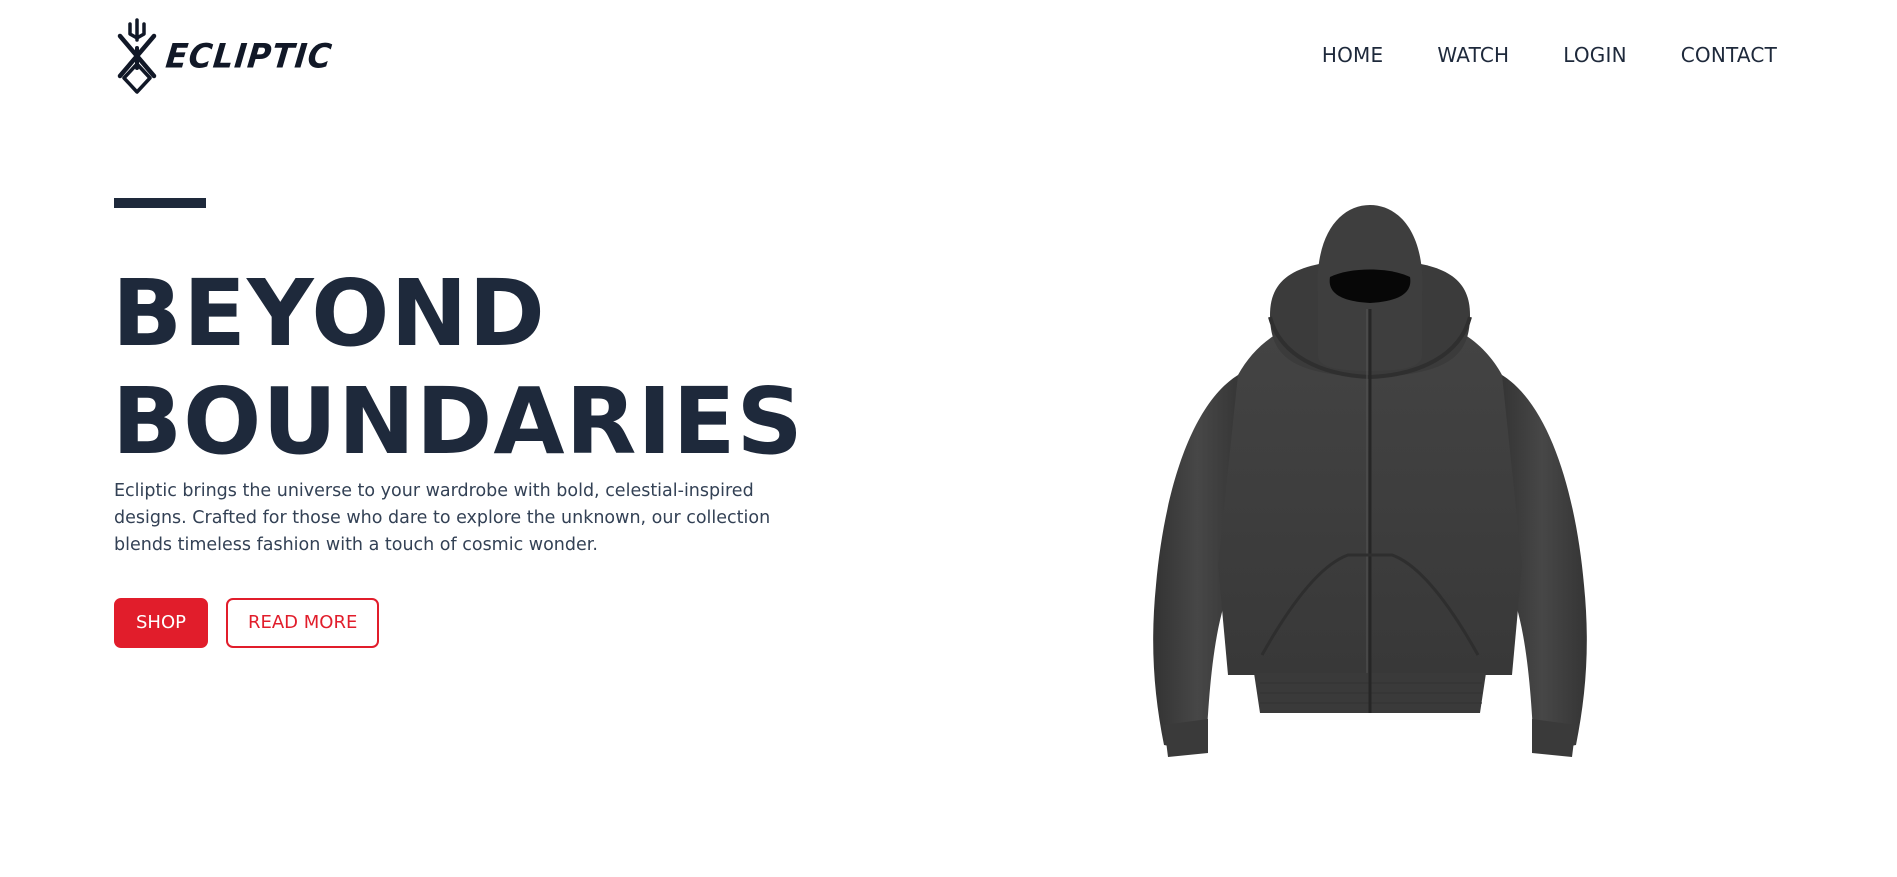 The width and height of the screenshot is (1897, 877). What do you see at coordinates (329, 313) in the screenshot?
I see `hero-title-line-1: BEYOND` at bounding box center [329, 313].